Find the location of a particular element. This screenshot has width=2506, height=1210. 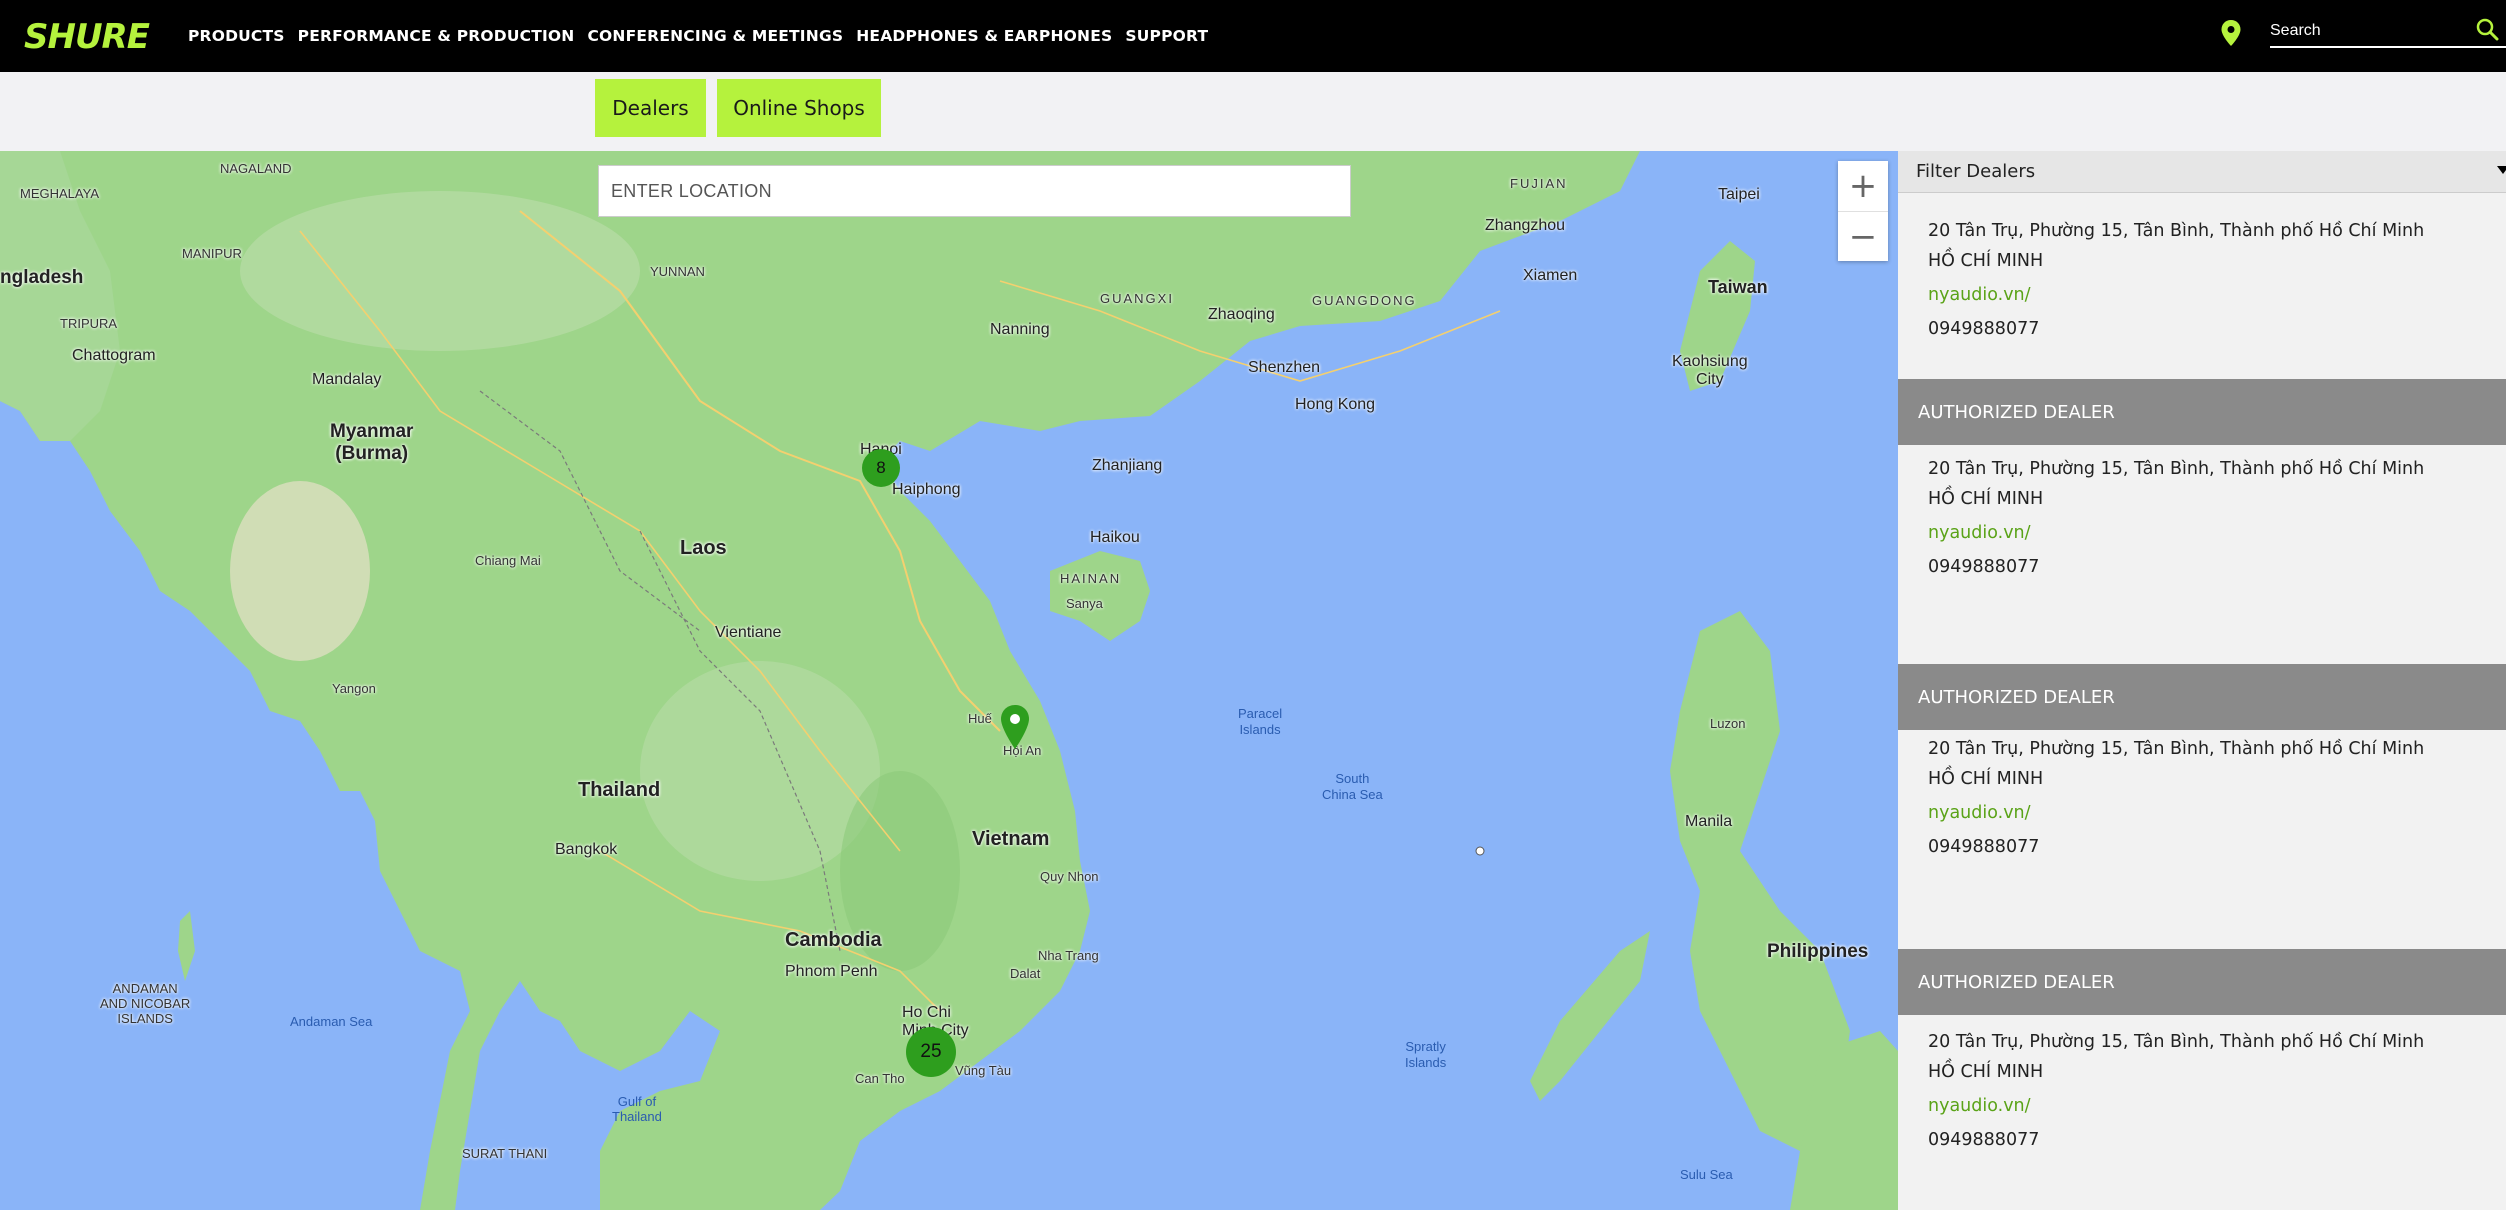

map-label-sanya: Sanya is located at coordinates (1084, 603).